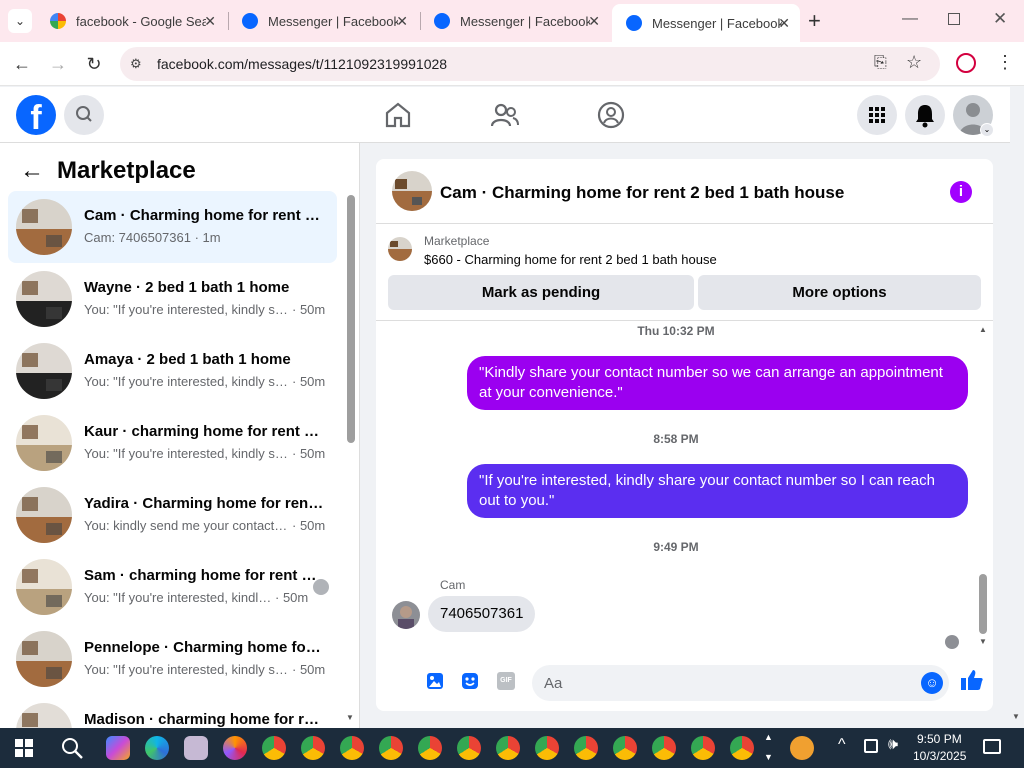 The image size is (1024, 768). Describe the element at coordinates (157, 748) in the screenshot. I see `edge-icon` at that location.